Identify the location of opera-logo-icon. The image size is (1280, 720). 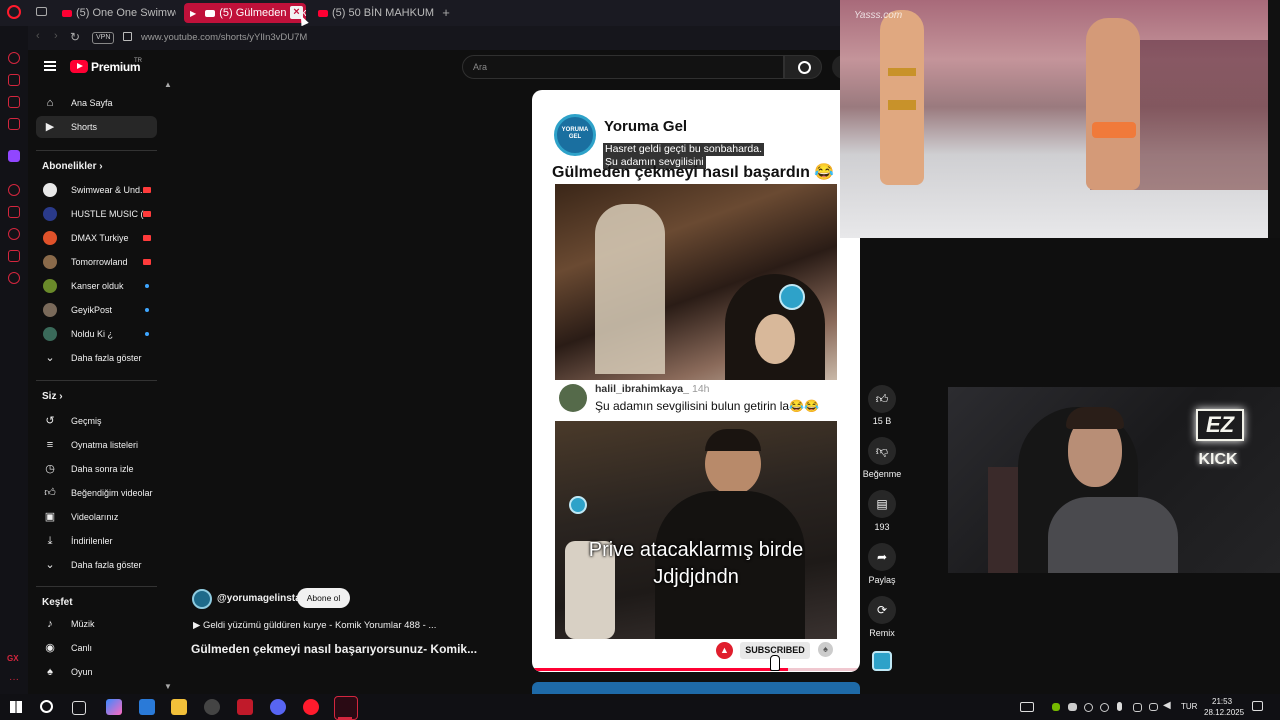
(14, 12).